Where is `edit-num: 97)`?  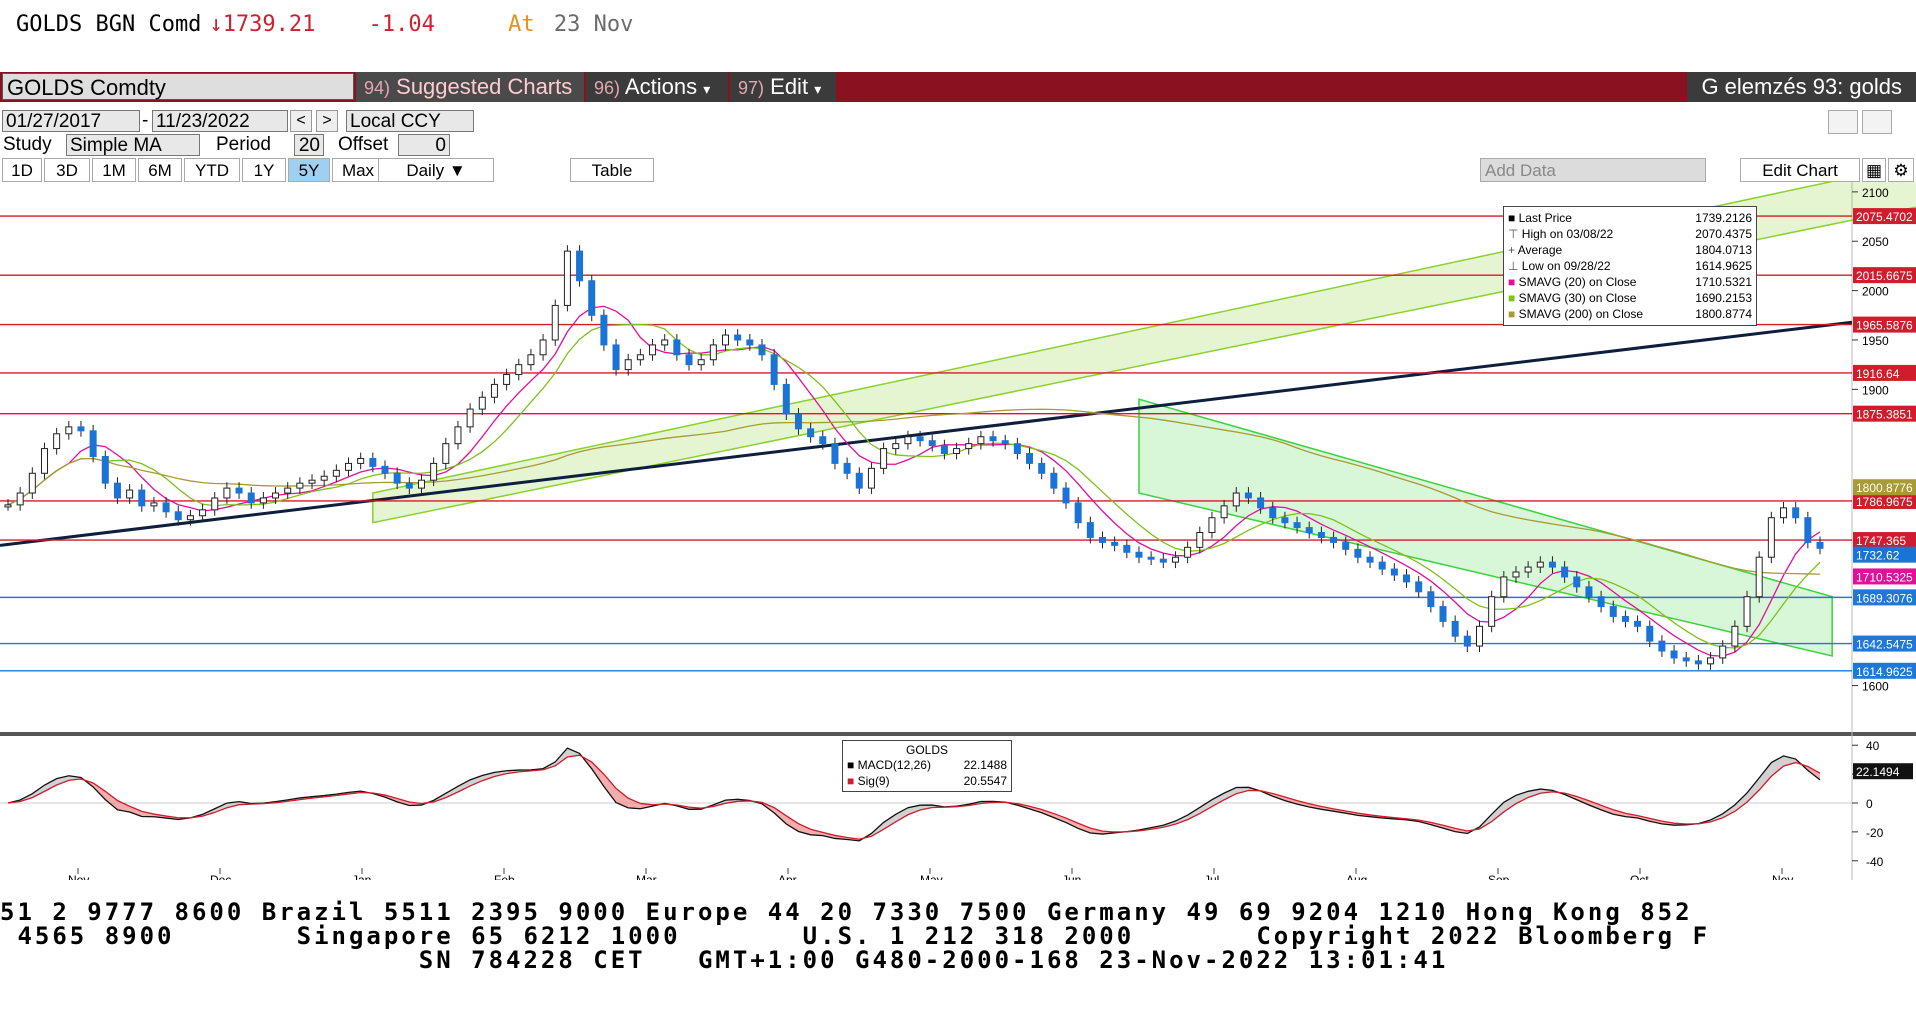 edit-num: 97) is located at coordinates (751, 88).